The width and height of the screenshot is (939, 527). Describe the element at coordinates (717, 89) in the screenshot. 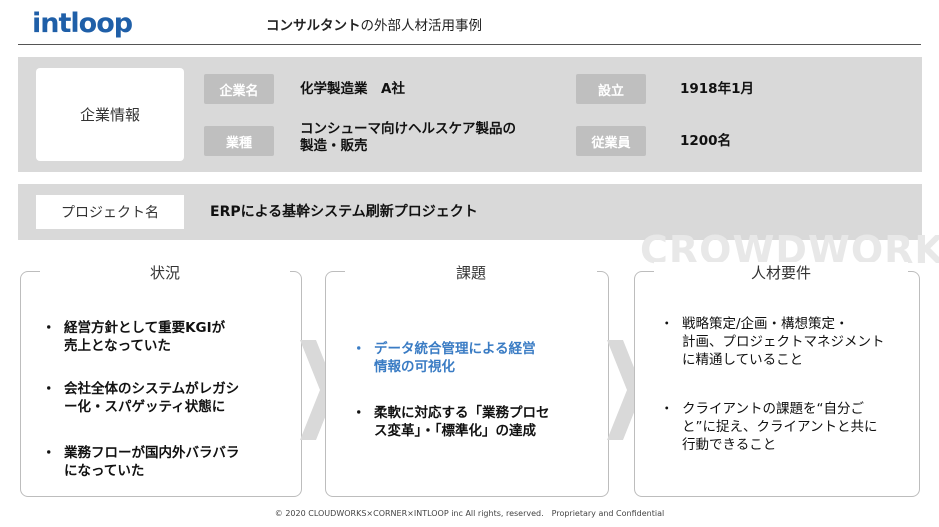

I see `founded-value: 1918年1月` at that location.